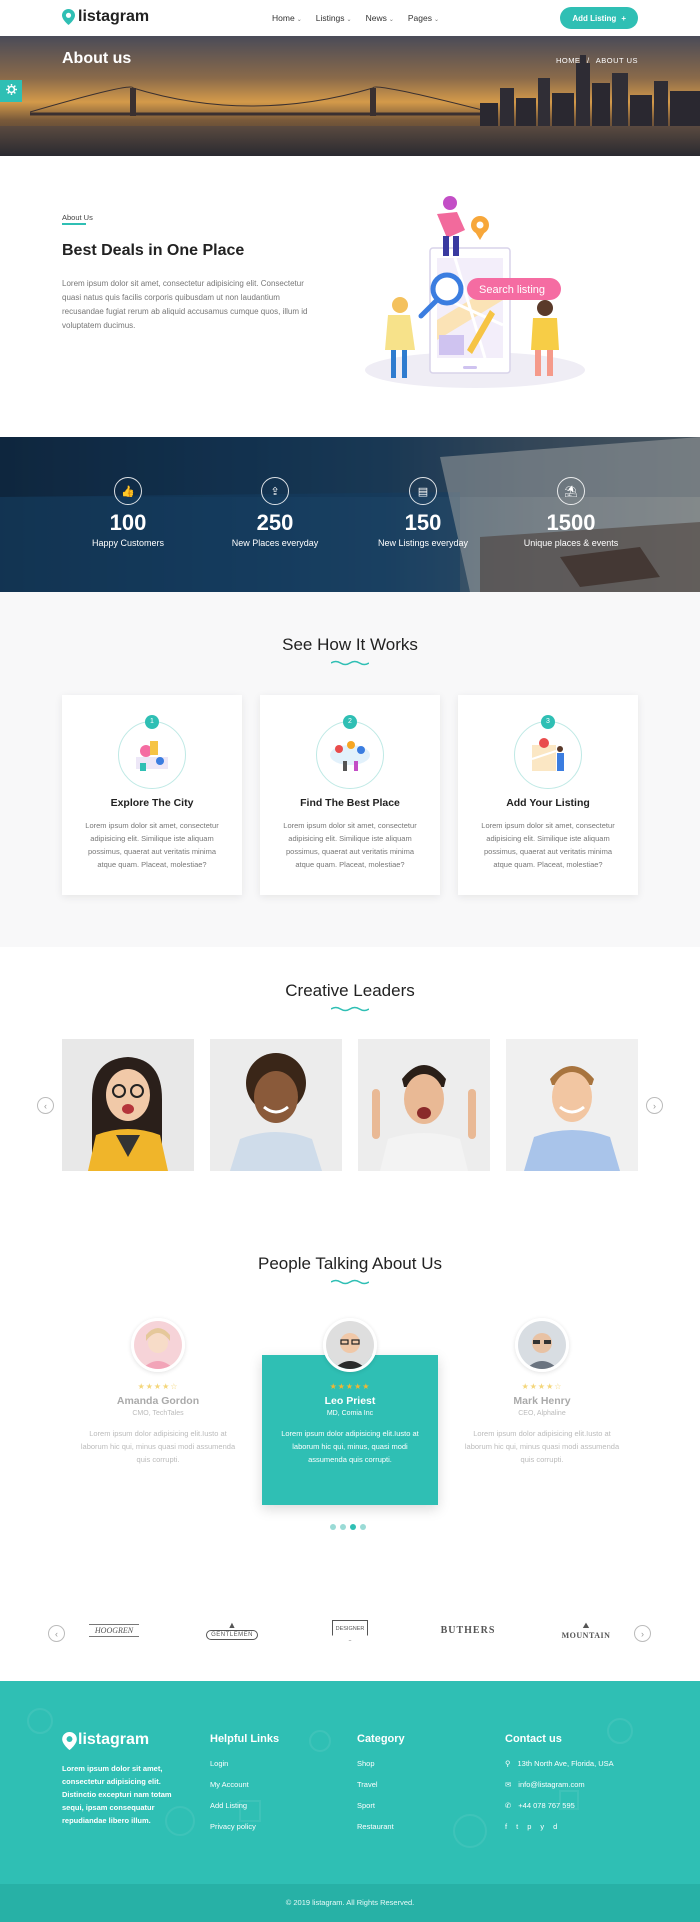  Describe the element at coordinates (152, 803) in the screenshot. I see `step-title: Explore The City` at that location.